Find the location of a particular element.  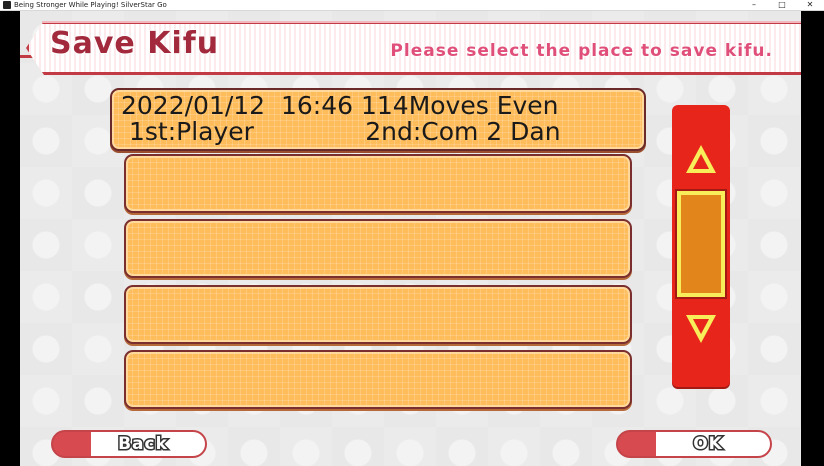

minimize-button: – is located at coordinates (754, 5).